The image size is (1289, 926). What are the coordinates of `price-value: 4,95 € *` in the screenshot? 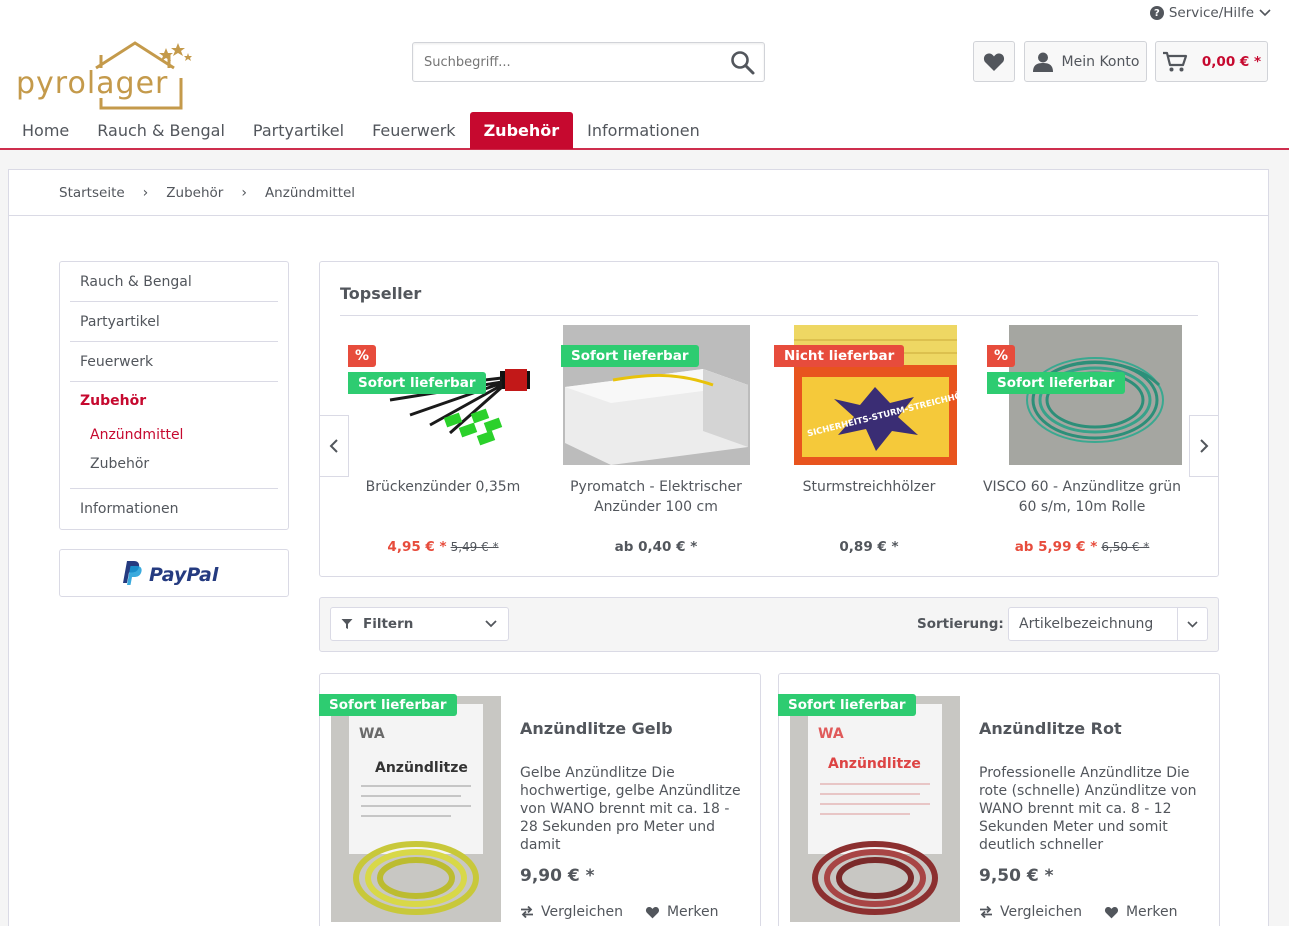 It's located at (417, 547).